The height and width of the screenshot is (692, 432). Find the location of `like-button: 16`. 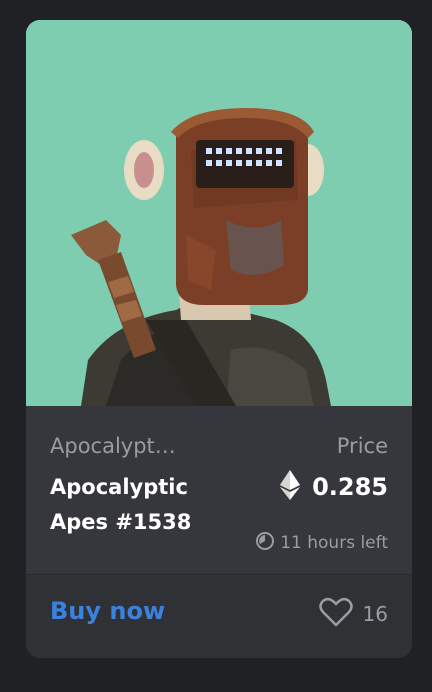

like-button: 16 is located at coordinates (353, 614).